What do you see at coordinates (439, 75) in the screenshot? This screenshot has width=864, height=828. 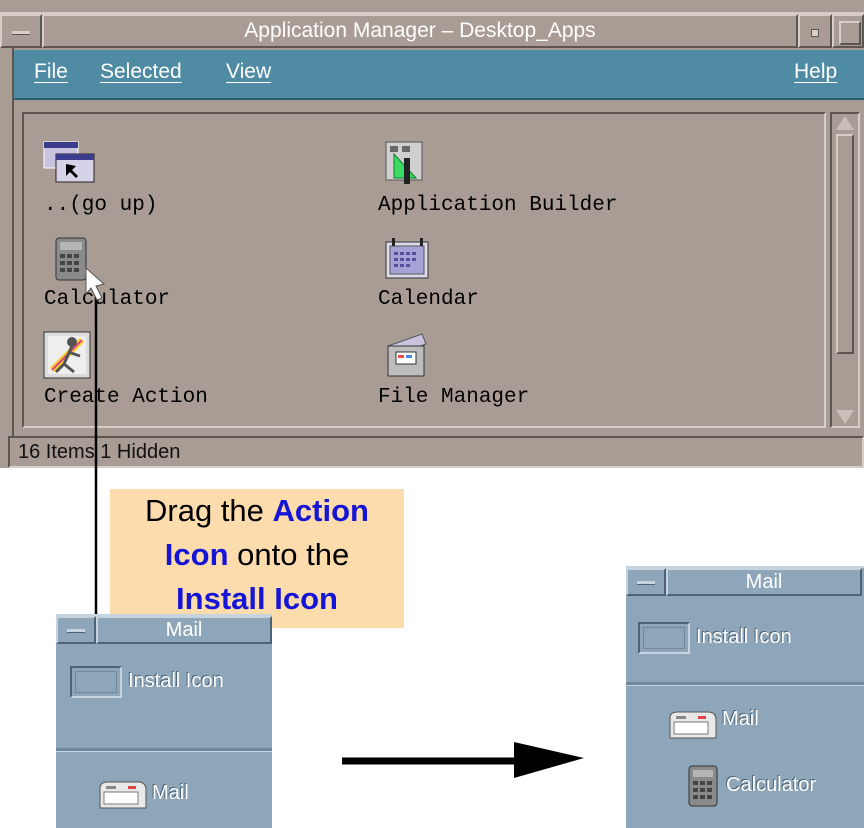 I see `menu-bar: File Selected View Help` at bounding box center [439, 75].